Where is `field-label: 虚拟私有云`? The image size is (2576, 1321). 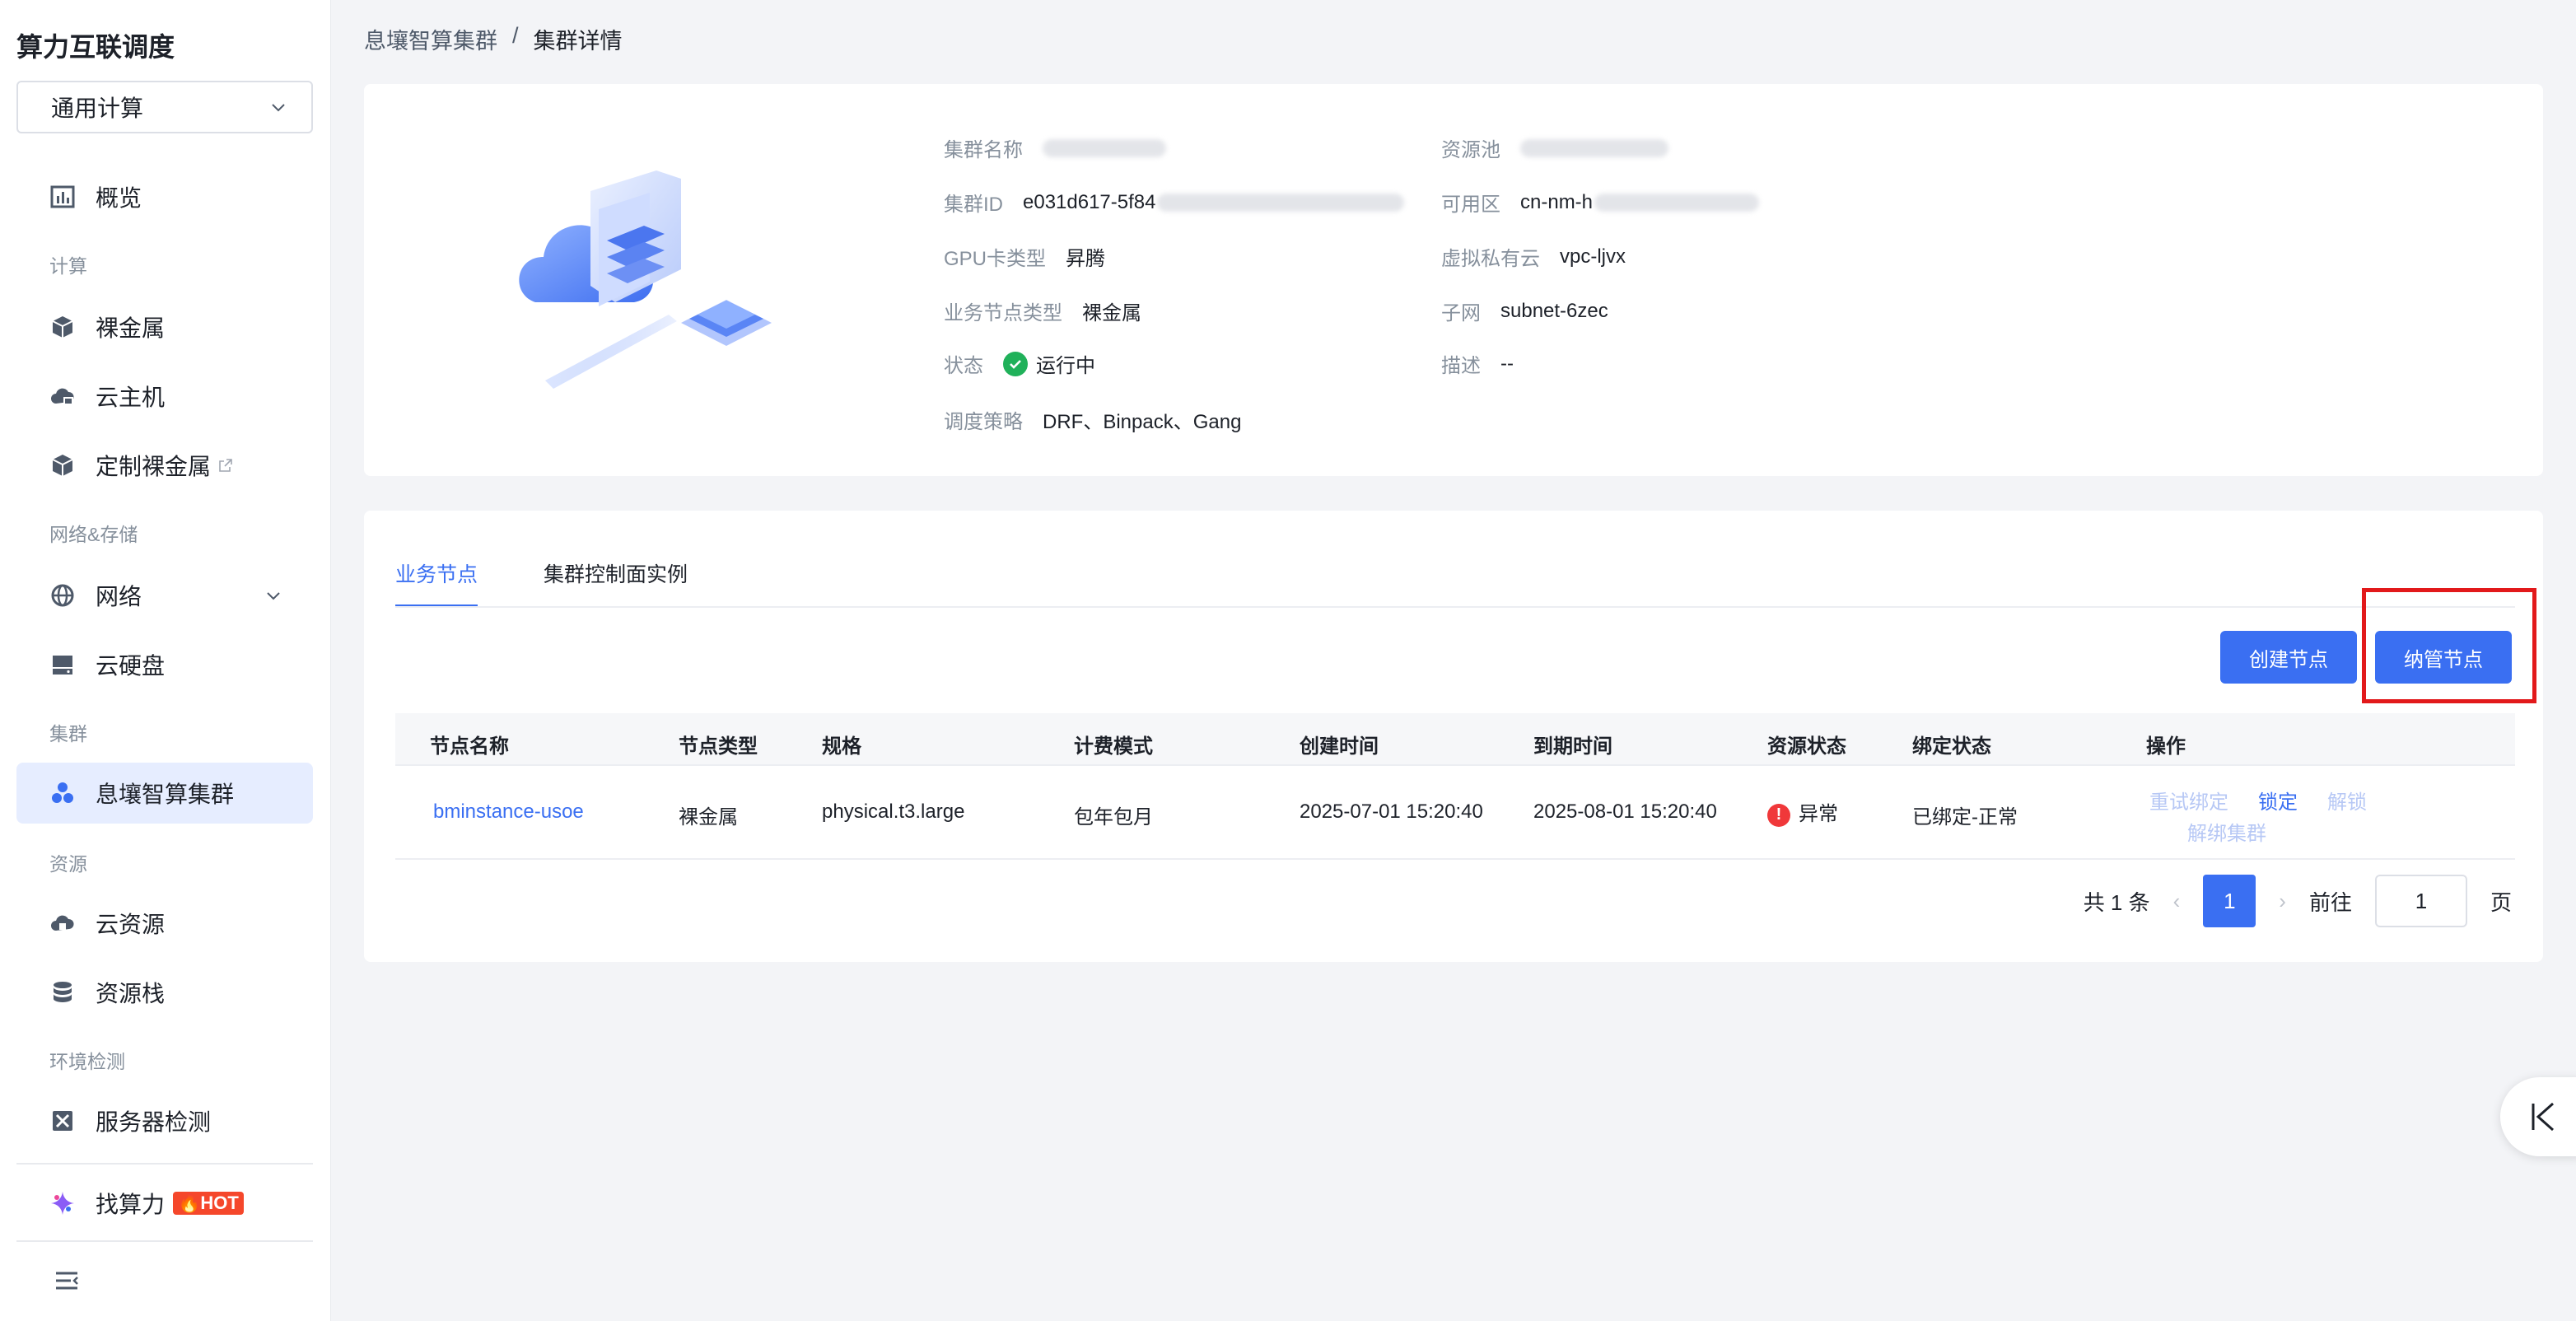
field-label: 虚拟私有云 is located at coordinates (1490, 259).